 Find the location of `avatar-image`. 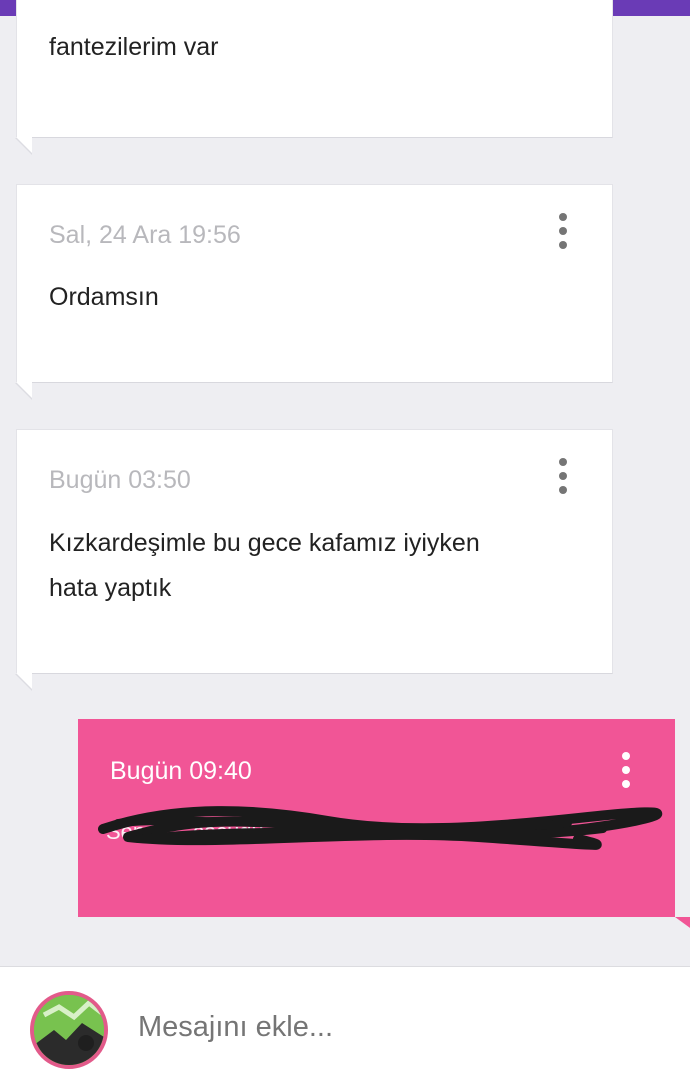

avatar-image is located at coordinates (69, 1030).